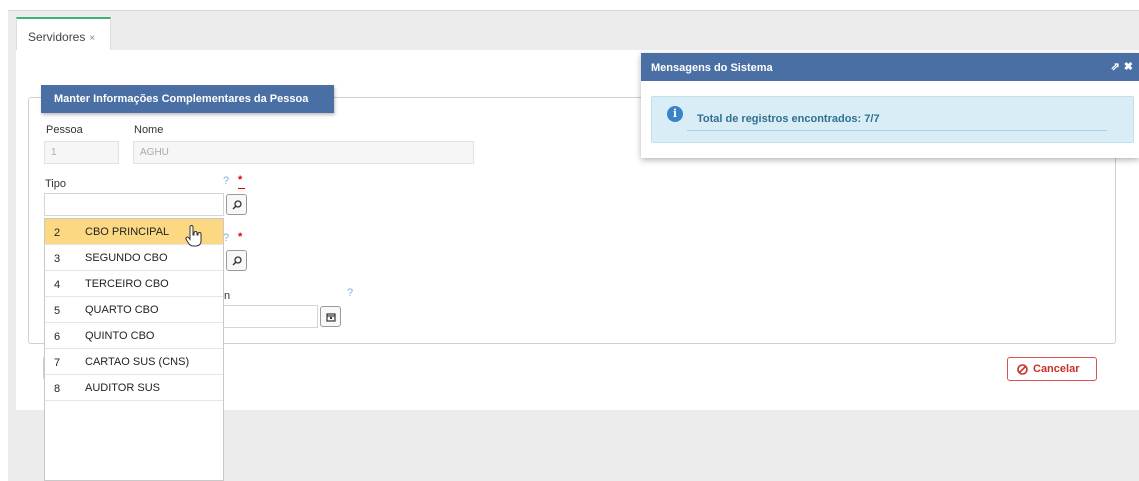 The width and height of the screenshot is (1139, 481). Describe the element at coordinates (57, 337) in the screenshot. I see `item-code: 6` at that location.